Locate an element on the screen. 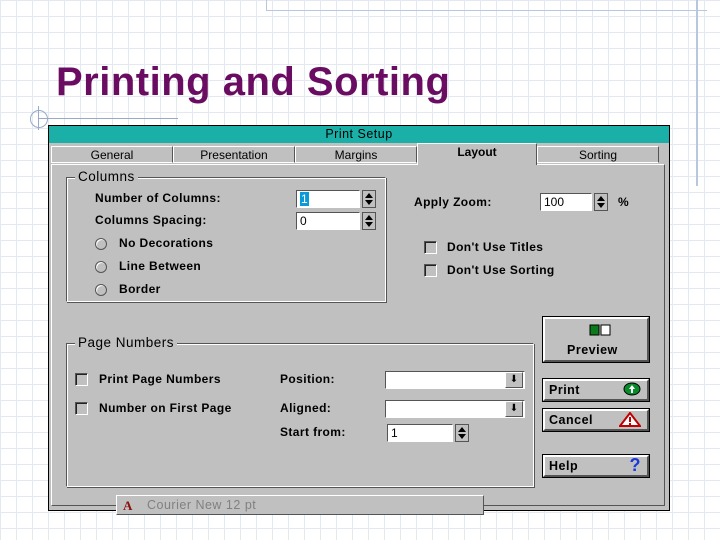 This screenshot has width=720, height=540. position-dropdown-icon: ⬇ is located at coordinates (514, 380).